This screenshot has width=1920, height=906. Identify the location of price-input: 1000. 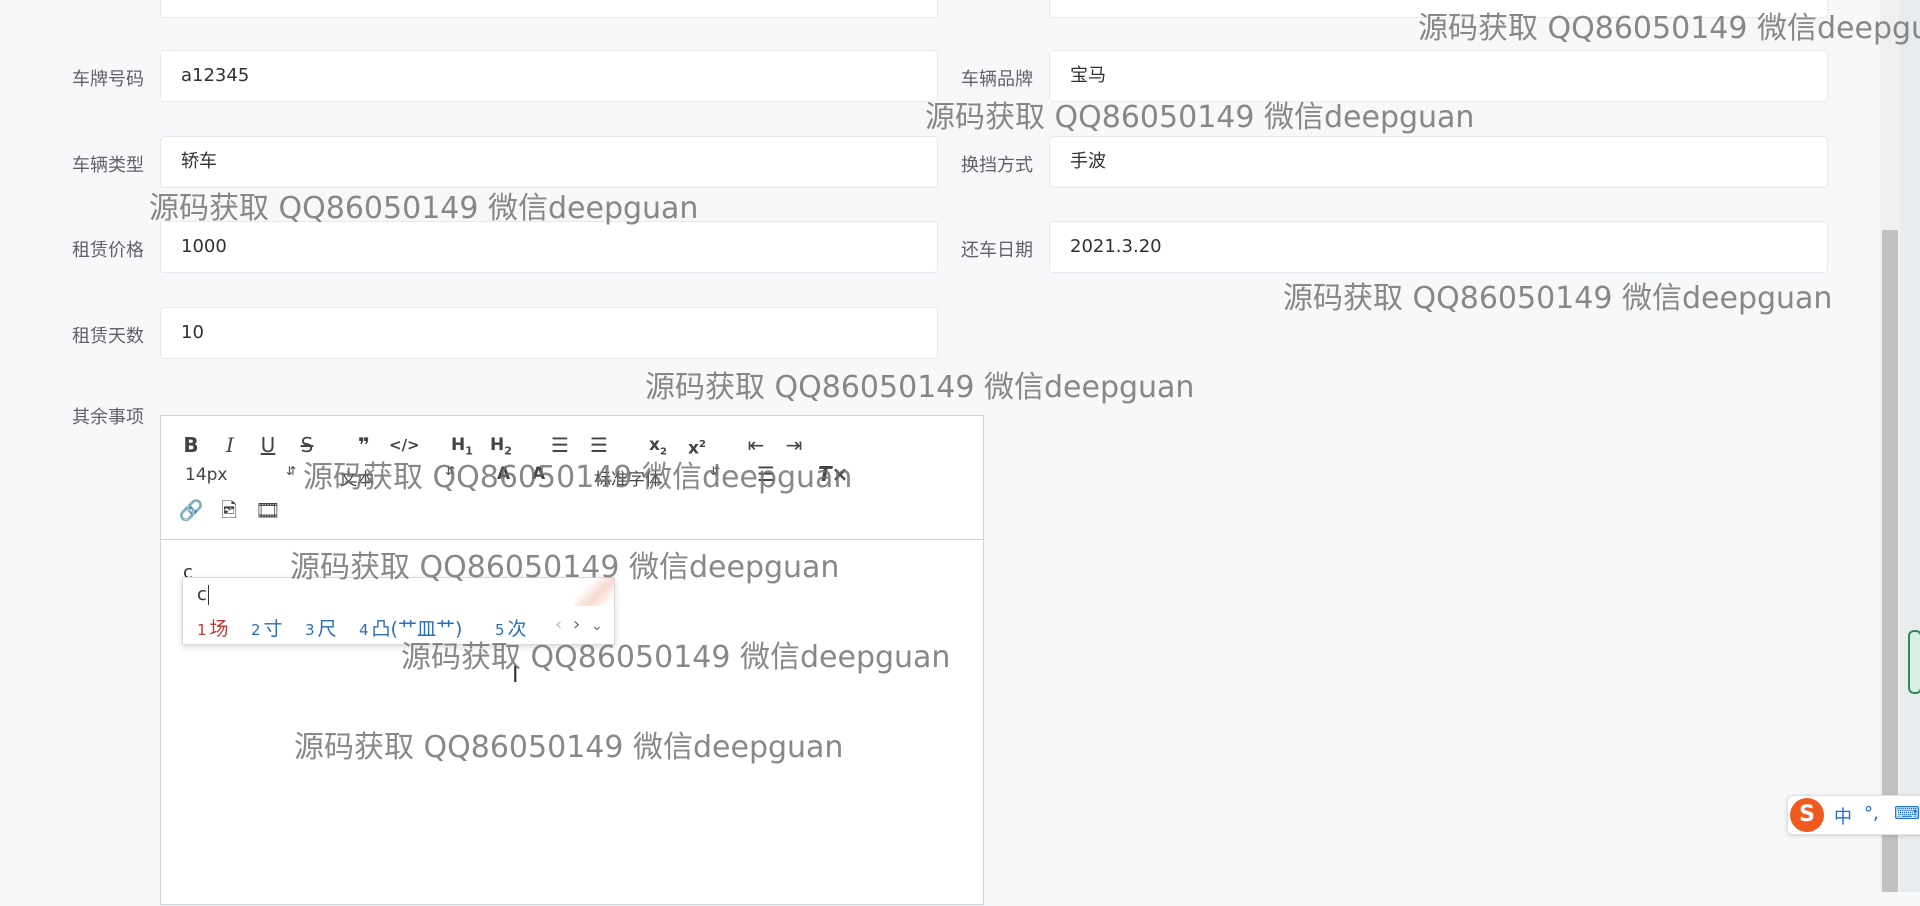
(549, 247).